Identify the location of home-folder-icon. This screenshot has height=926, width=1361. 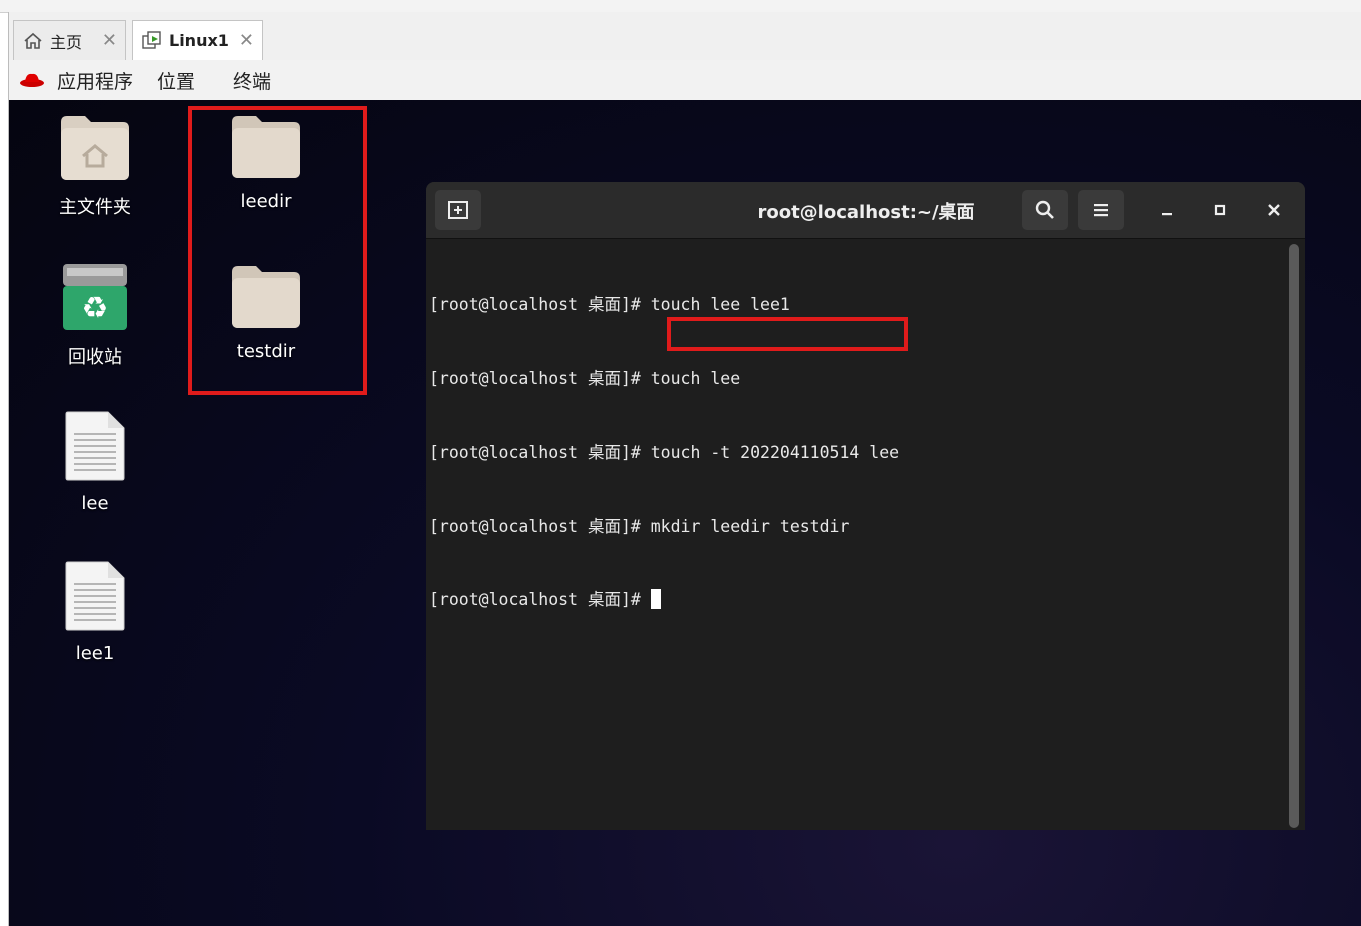
(95, 148).